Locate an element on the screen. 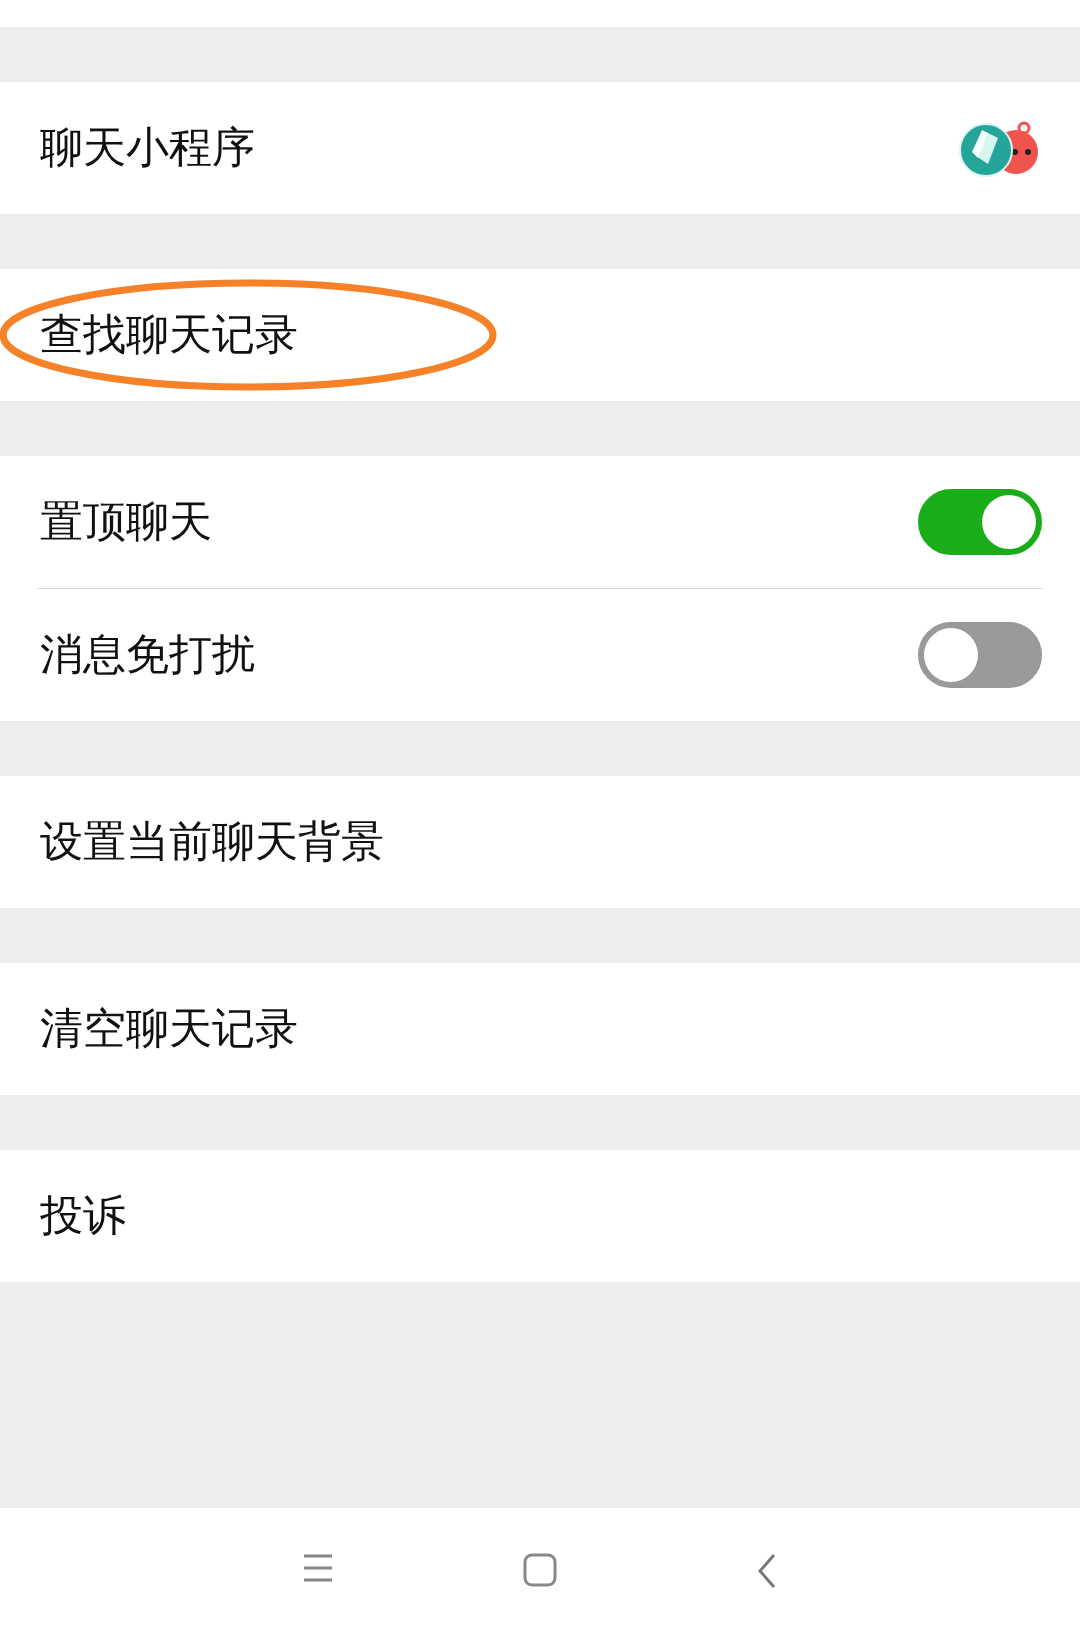 The width and height of the screenshot is (1080, 1637). tickets-icon is located at coordinates (986, 150).